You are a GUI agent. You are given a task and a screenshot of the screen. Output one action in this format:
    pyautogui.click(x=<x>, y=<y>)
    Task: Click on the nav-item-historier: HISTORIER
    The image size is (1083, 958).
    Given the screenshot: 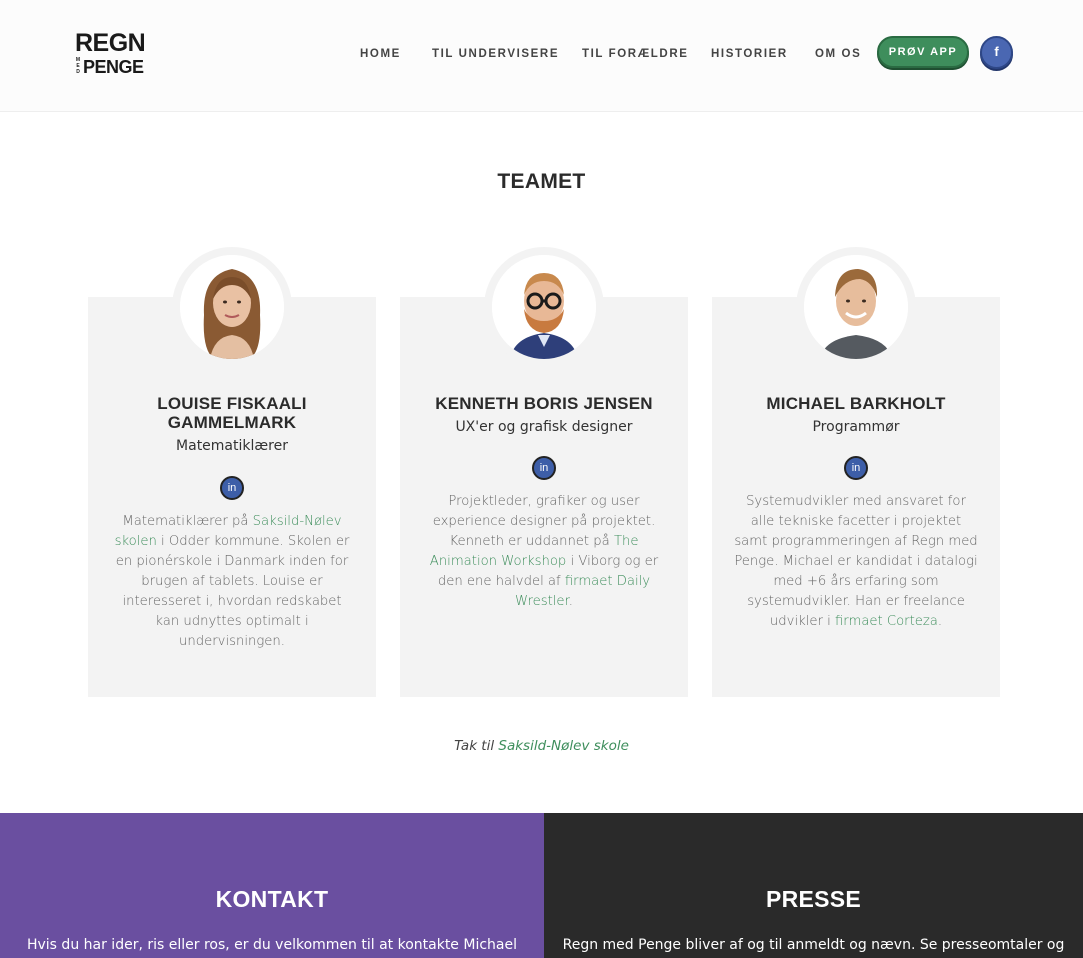 What is the action you would take?
    pyautogui.click(x=749, y=54)
    